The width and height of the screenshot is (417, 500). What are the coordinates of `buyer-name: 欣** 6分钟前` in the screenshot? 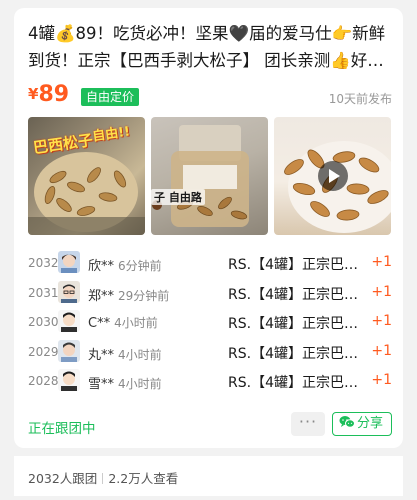 It's located at (125, 264).